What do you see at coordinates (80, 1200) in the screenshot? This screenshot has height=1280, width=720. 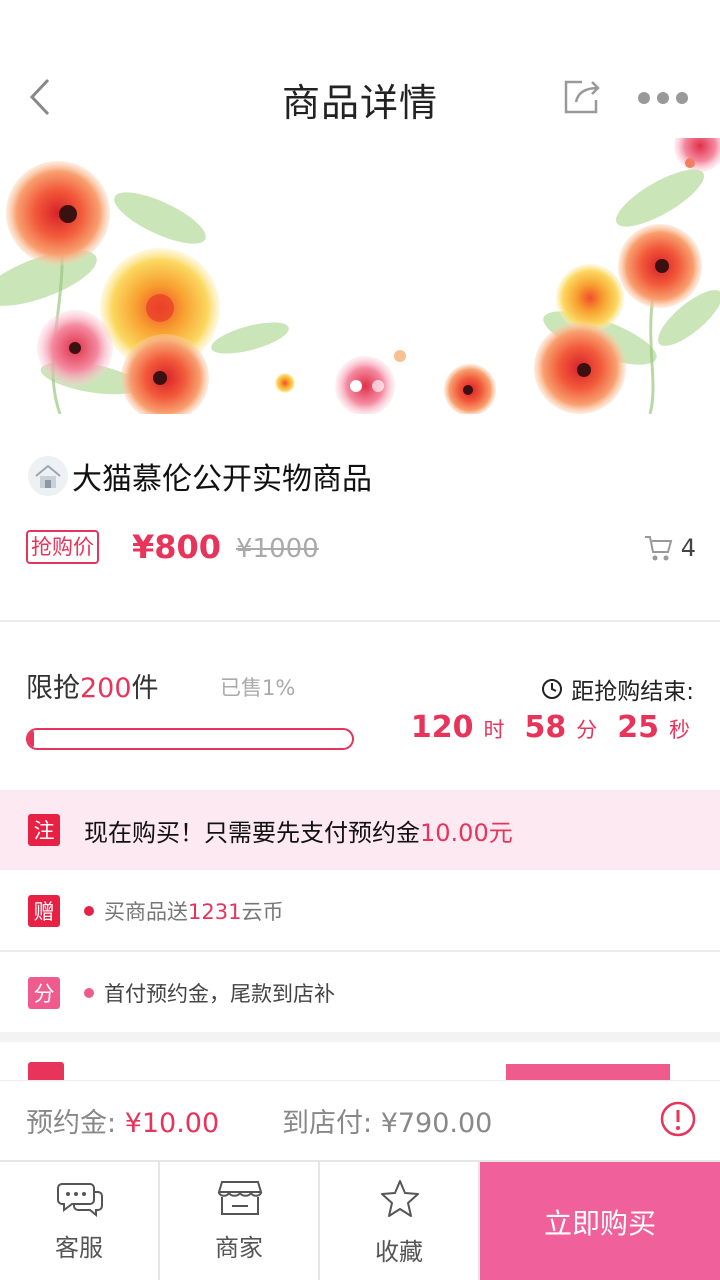 I see `chat-bubble-icon` at bounding box center [80, 1200].